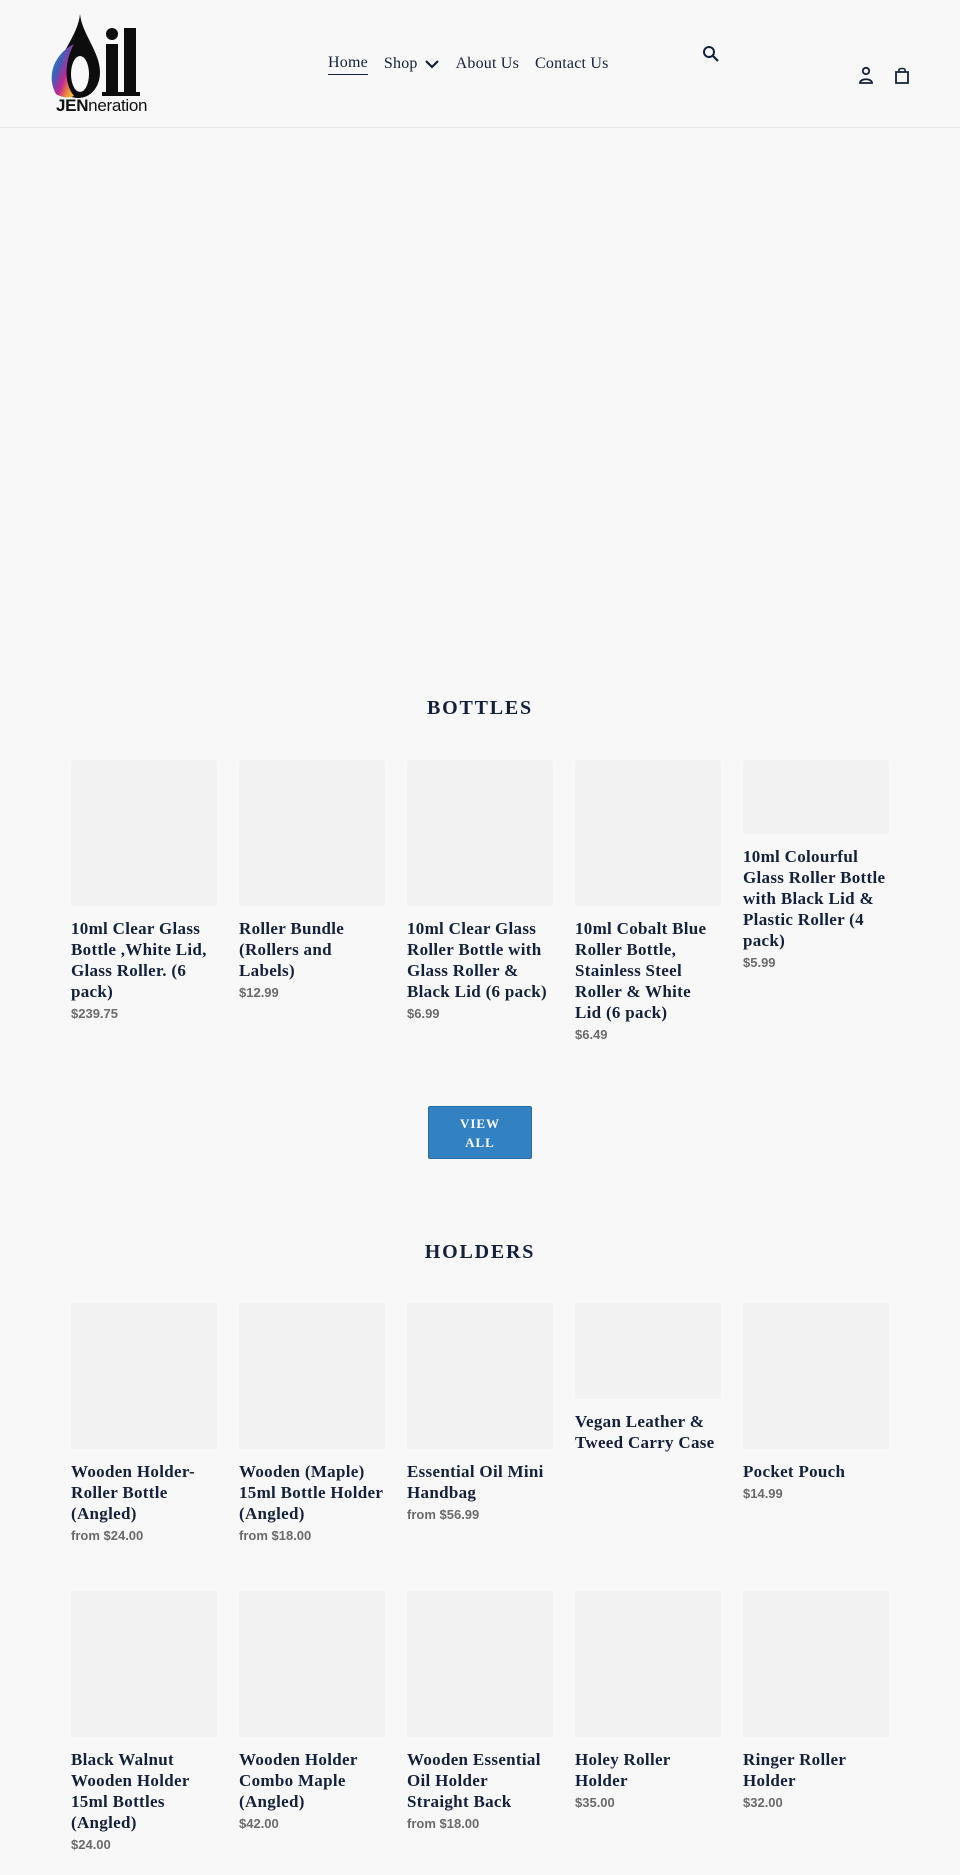 This screenshot has width=960, height=1875. I want to click on nav-home: Home, so click(348, 63).